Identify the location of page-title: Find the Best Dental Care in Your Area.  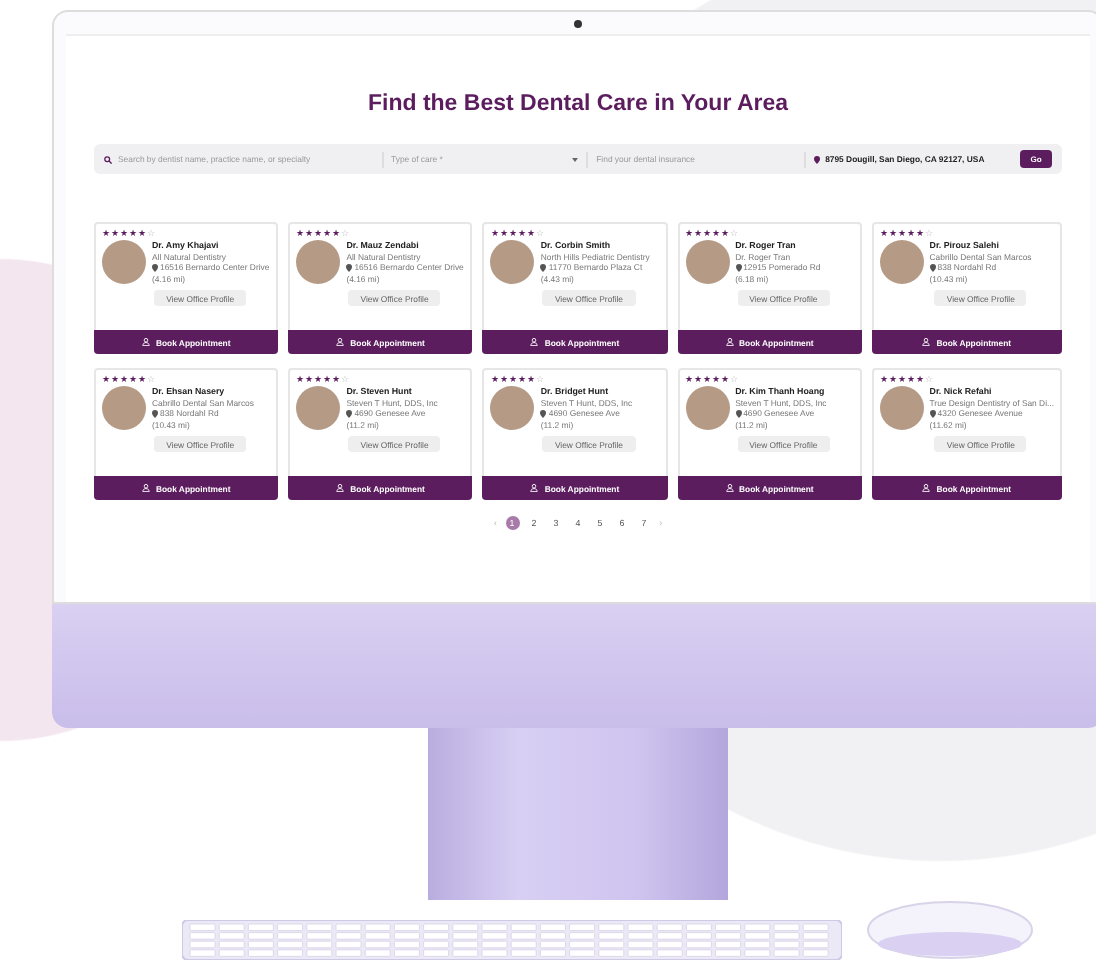
(578, 104).